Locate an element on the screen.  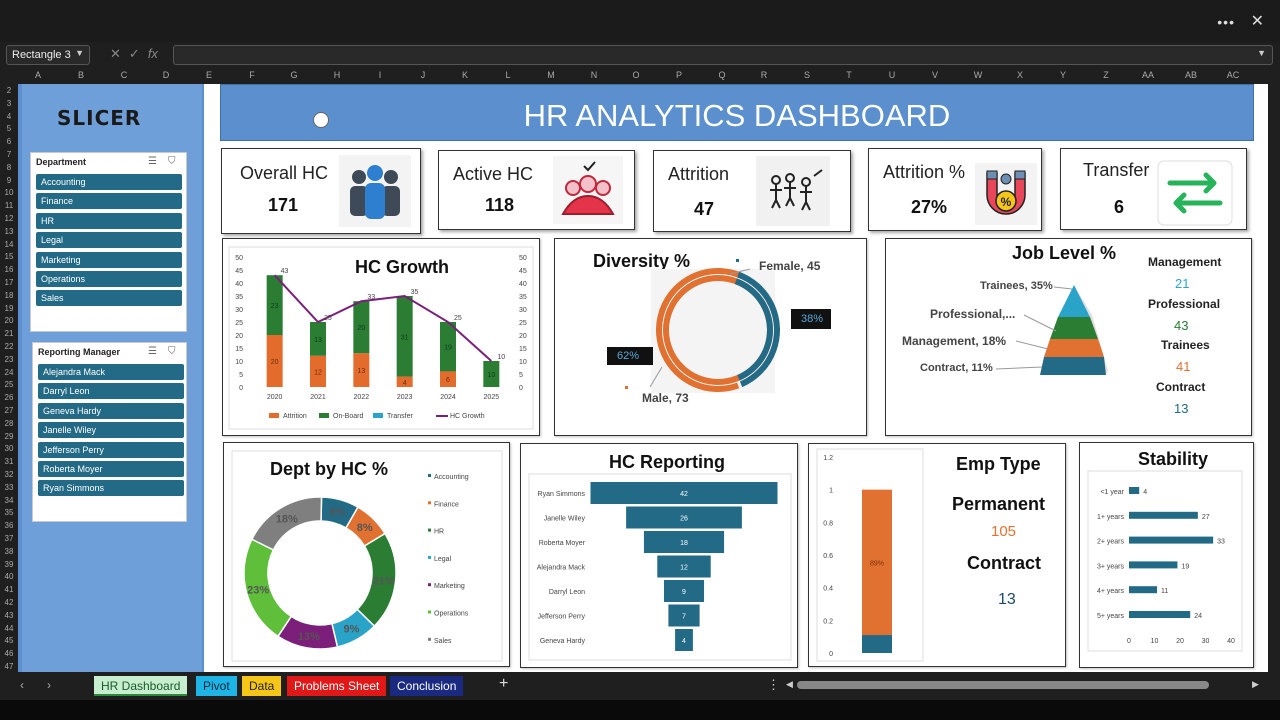
slicer-item: Legal is located at coordinates (109, 240).